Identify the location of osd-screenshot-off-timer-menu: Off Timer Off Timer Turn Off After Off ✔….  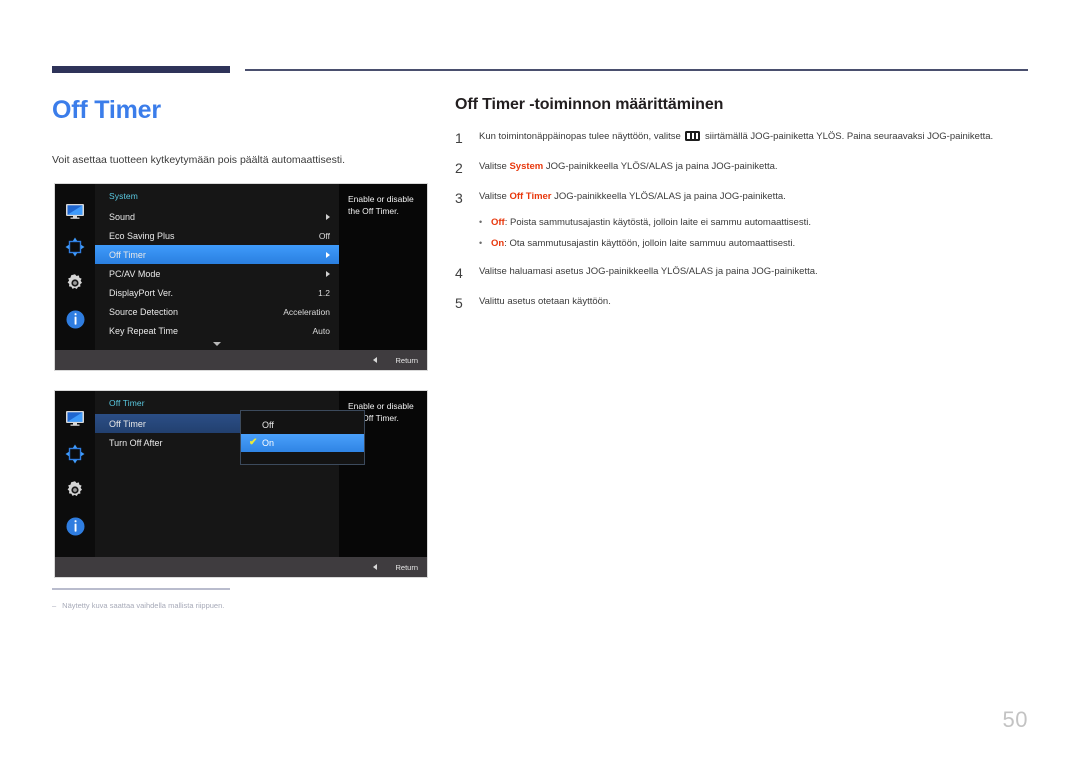
(241, 484).